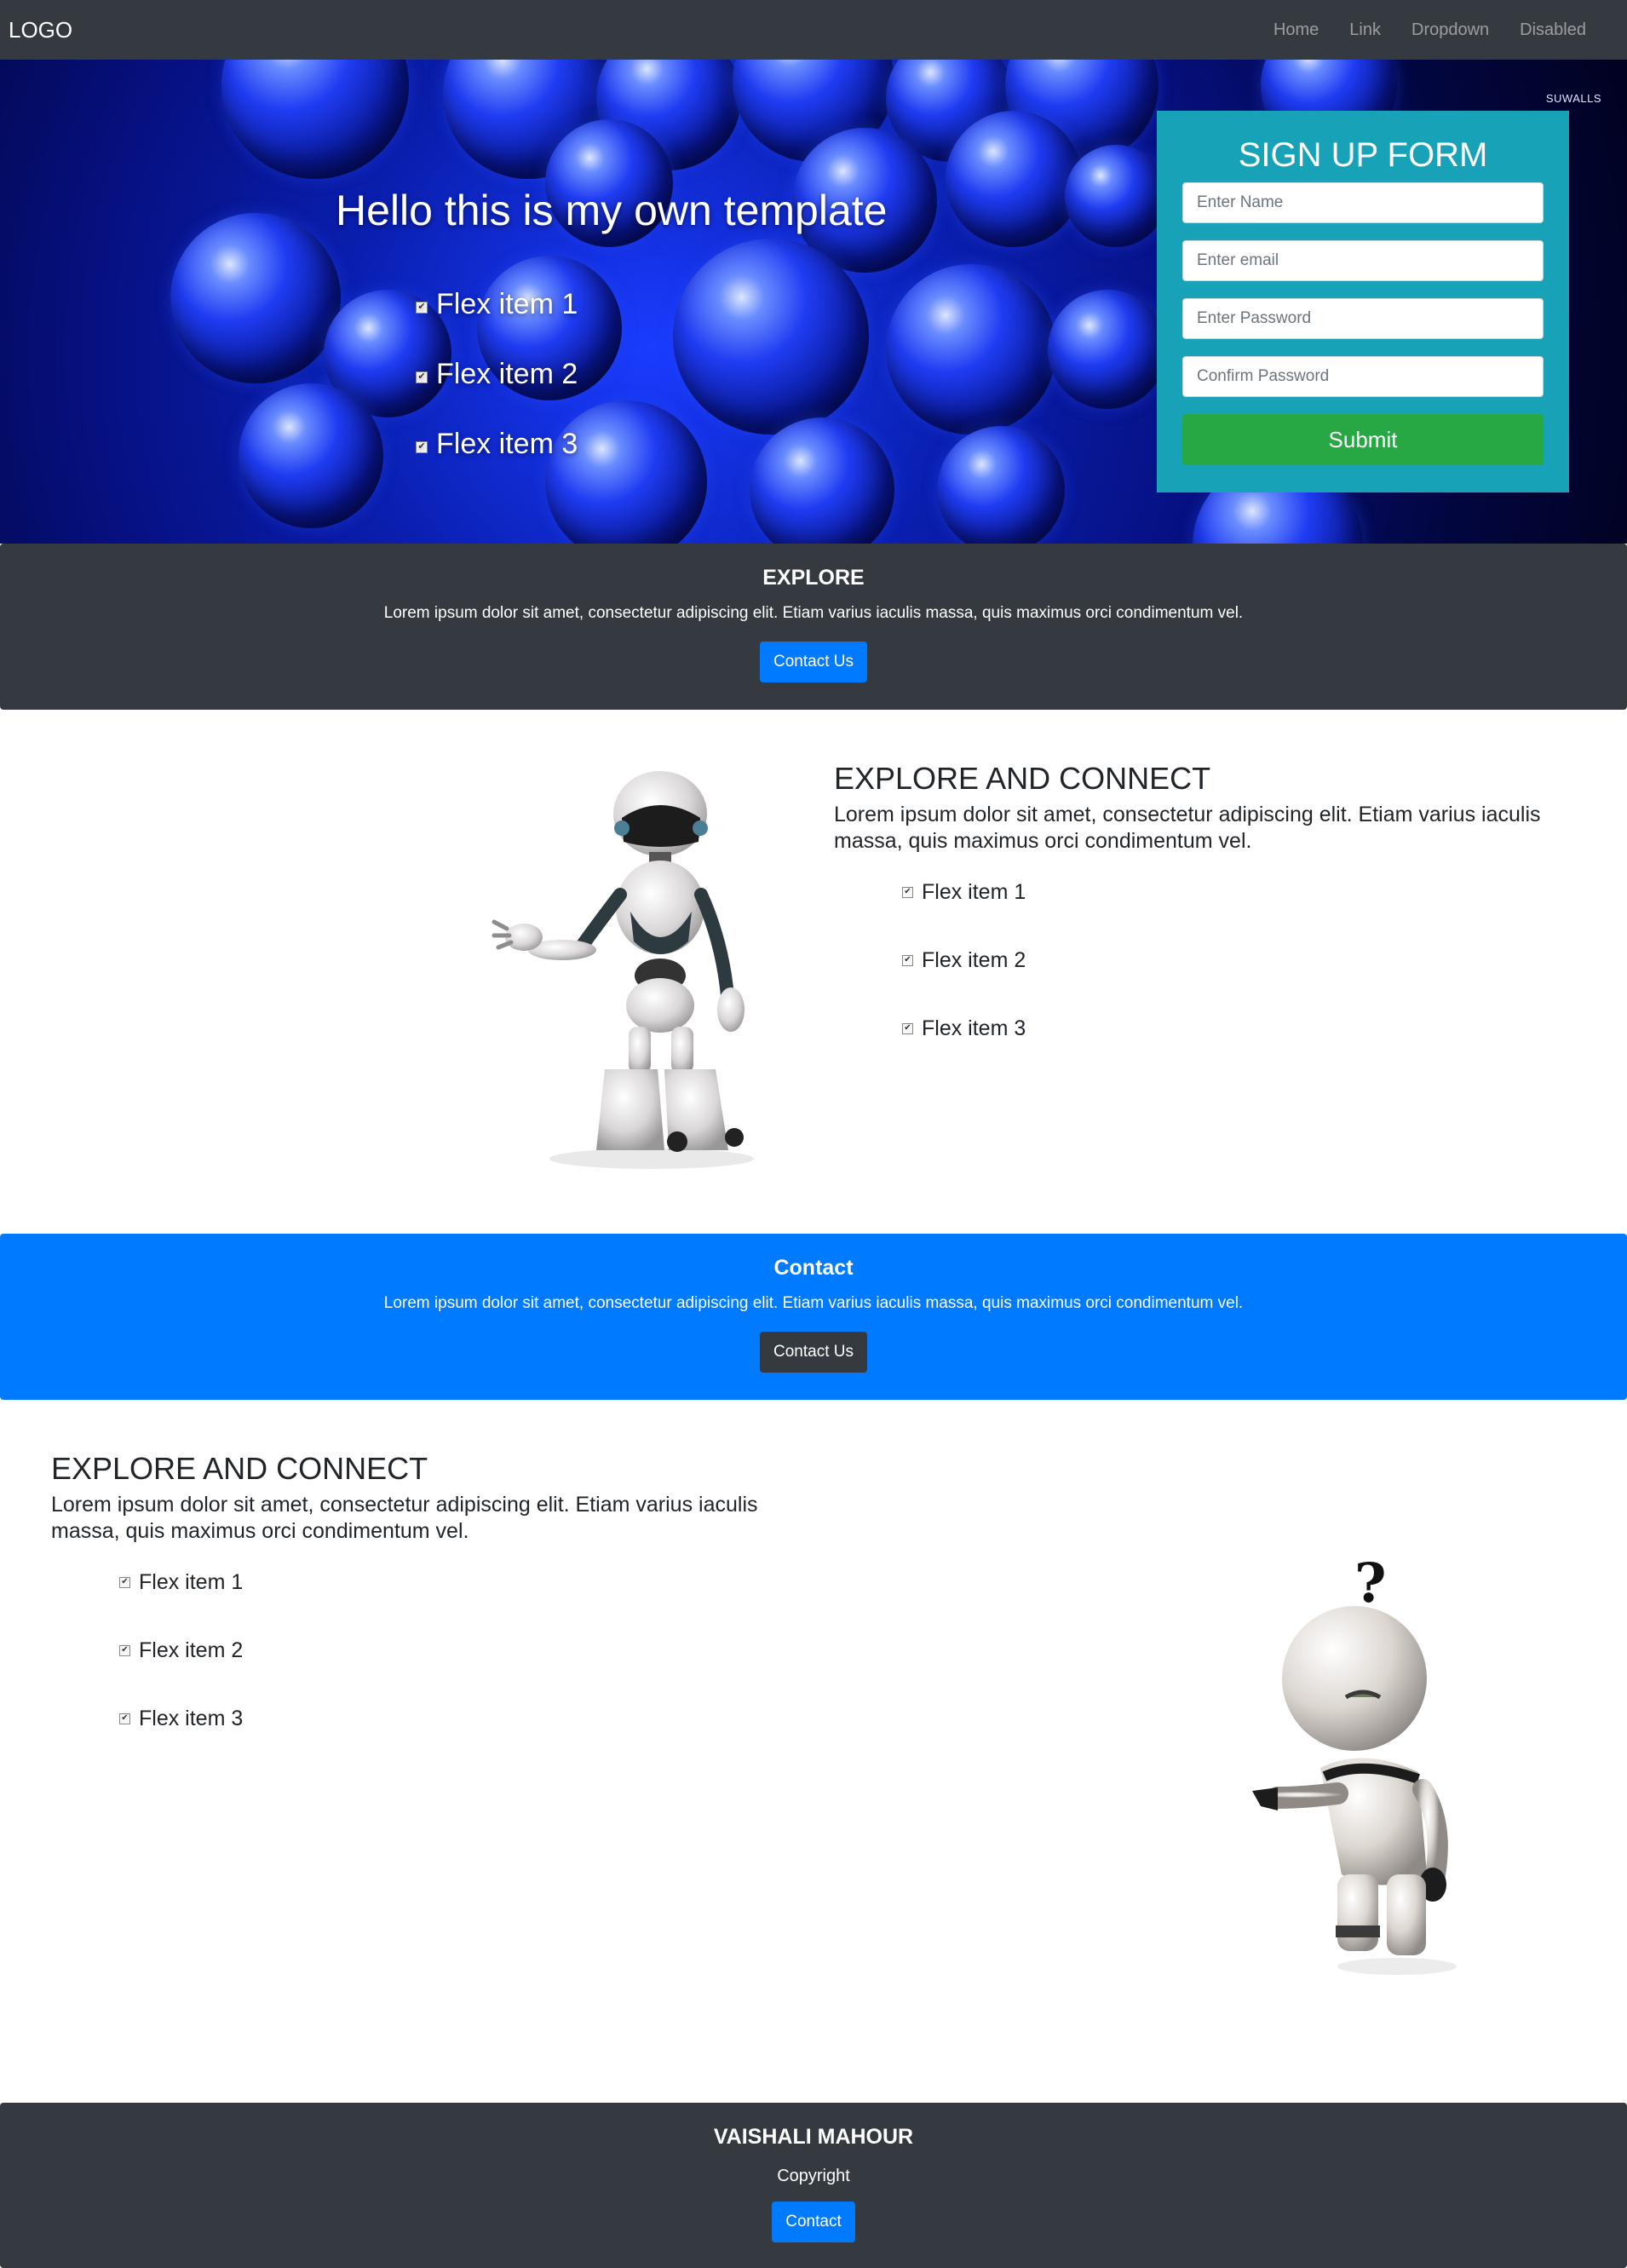 The height and width of the screenshot is (2268, 1627). Describe the element at coordinates (1363, 155) in the screenshot. I see `signup-form-title: SIGN UP FORM` at that location.